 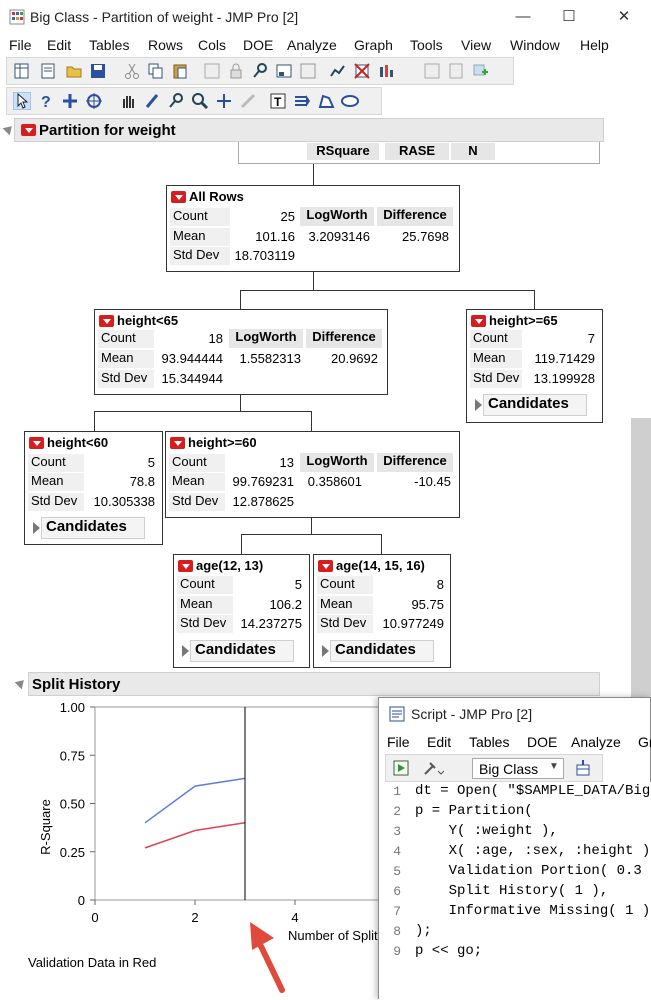 What do you see at coordinates (456, 71) in the screenshot?
I see `report-icon` at bounding box center [456, 71].